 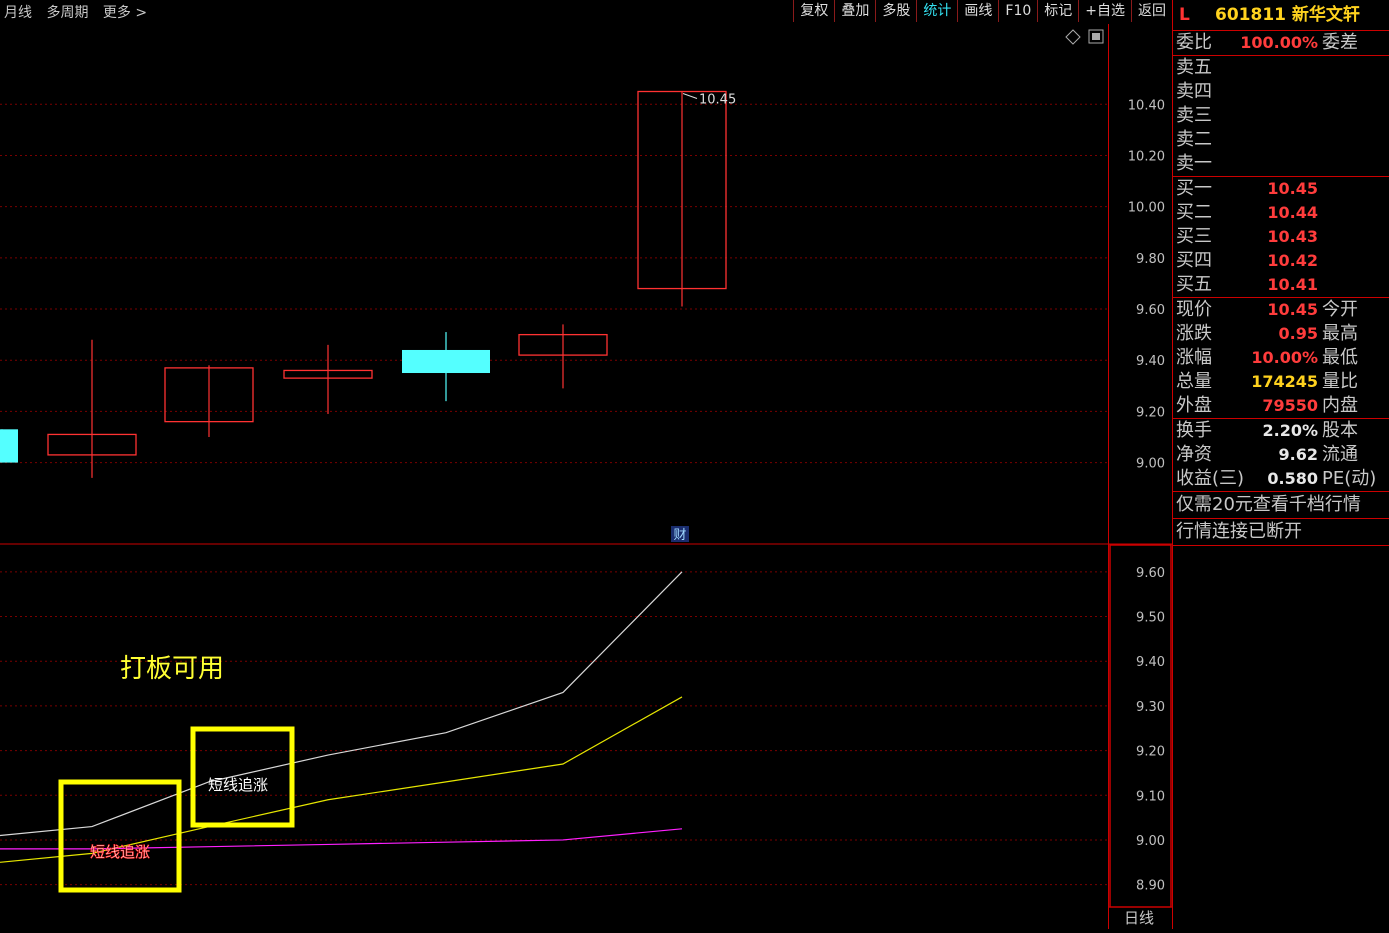 I want to click on ask-row: 卖一, so click(x=1281, y=164).